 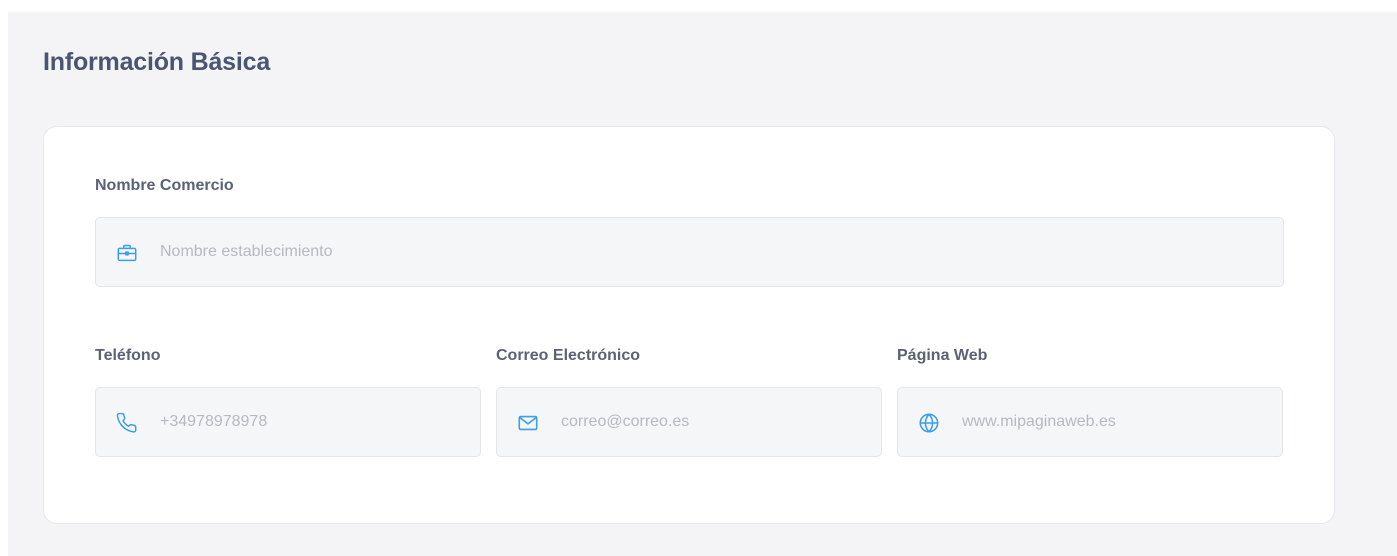 What do you see at coordinates (127, 423) in the screenshot?
I see `phone-icon` at bounding box center [127, 423].